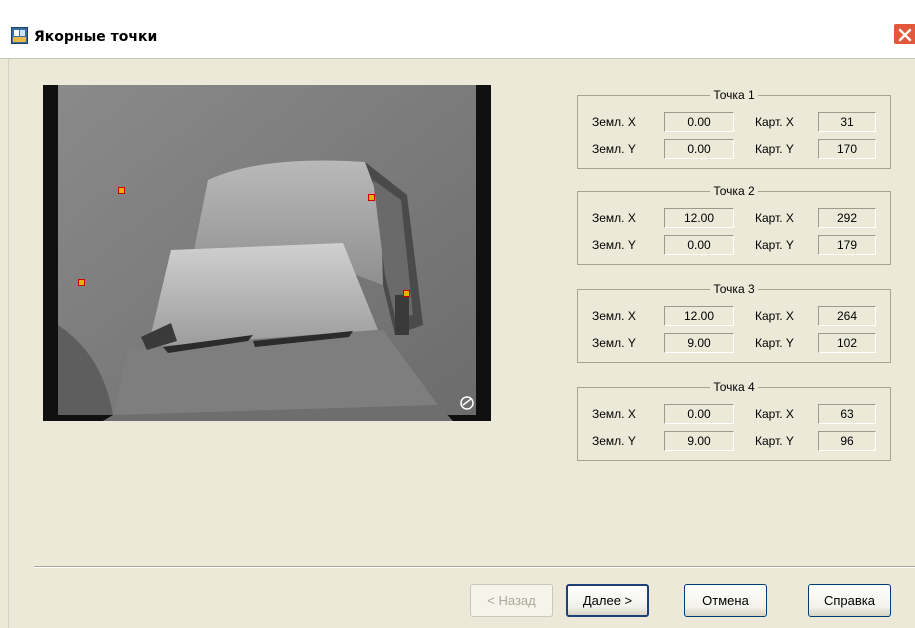 The height and width of the screenshot is (628, 915). What do you see at coordinates (847, 122) in the screenshot?
I see `map-x-field: 31` at bounding box center [847, 122].